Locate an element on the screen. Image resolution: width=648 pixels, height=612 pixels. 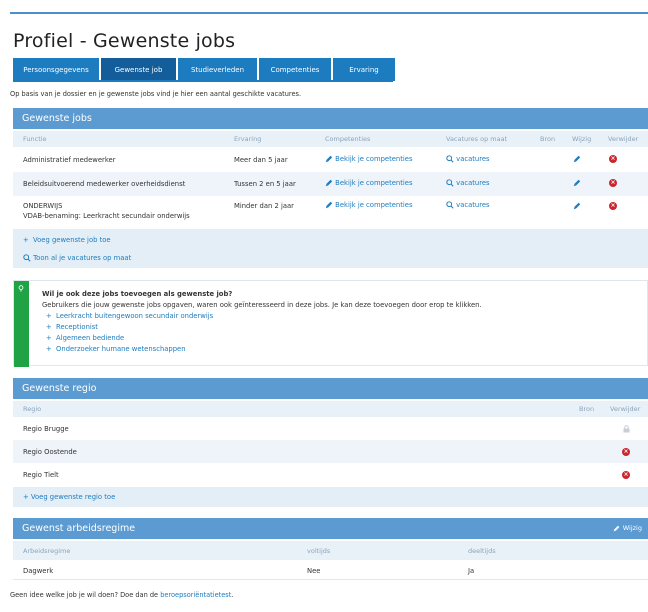
regio-column-headers: Regio Bron Verwijder is located at coordinates (330, 409).